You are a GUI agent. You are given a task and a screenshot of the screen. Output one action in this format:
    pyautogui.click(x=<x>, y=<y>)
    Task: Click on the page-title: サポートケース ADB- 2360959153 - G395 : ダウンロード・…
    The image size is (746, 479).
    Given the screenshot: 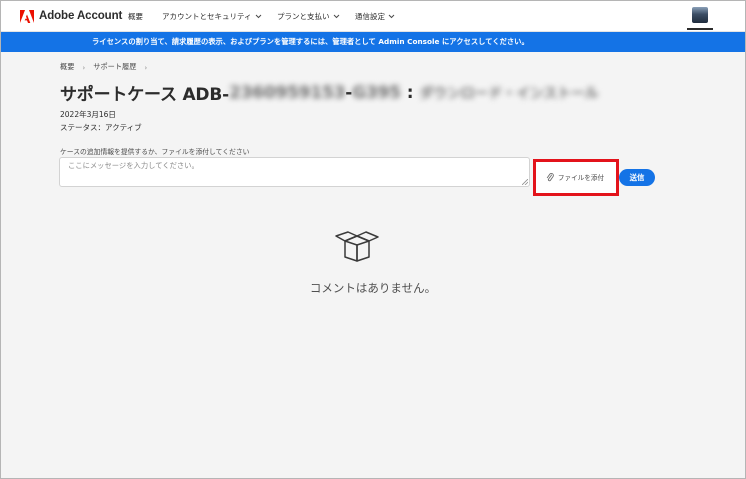 What is the action you would take?
    pyautogui.click(x=329, y=93)
    